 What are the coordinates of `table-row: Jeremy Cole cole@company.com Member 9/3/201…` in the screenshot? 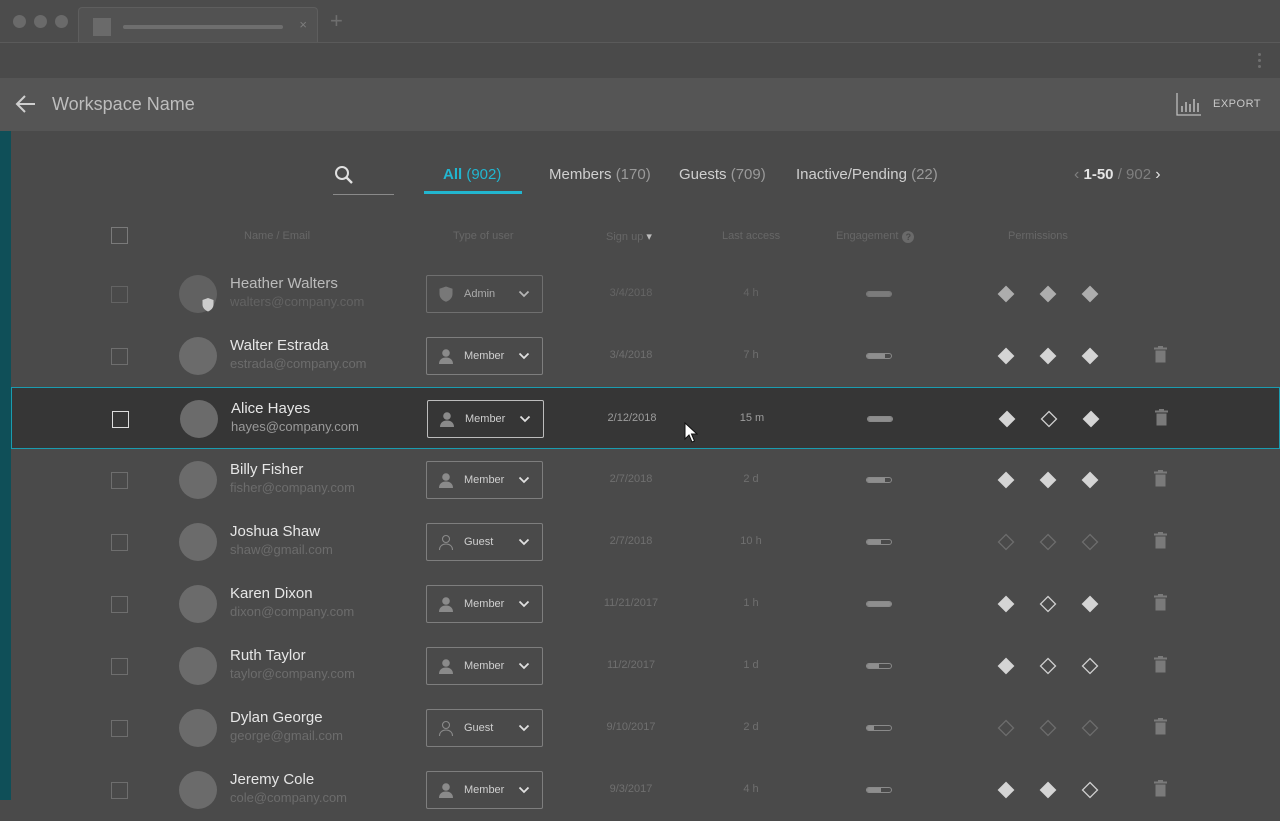 It's located at (645, 790).